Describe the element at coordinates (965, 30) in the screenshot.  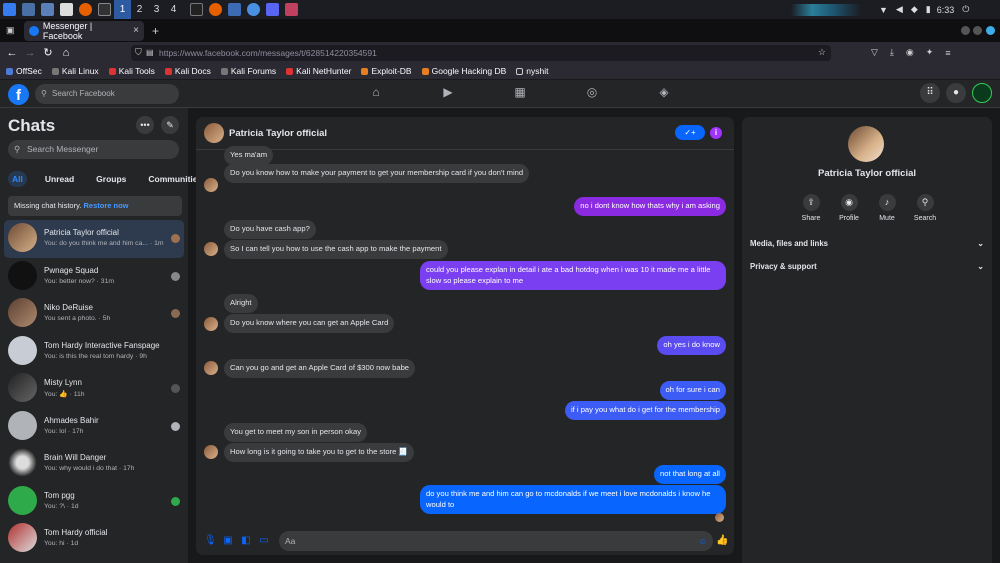
I see `window-minimize-icon` at that location.